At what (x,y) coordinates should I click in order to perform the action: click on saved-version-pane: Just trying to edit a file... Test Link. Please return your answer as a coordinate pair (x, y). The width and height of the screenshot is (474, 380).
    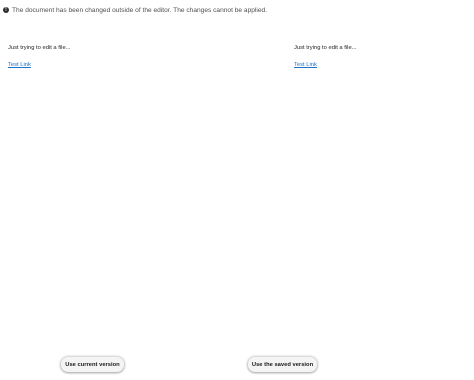
    Looking at the image, I should click on (325, 57).